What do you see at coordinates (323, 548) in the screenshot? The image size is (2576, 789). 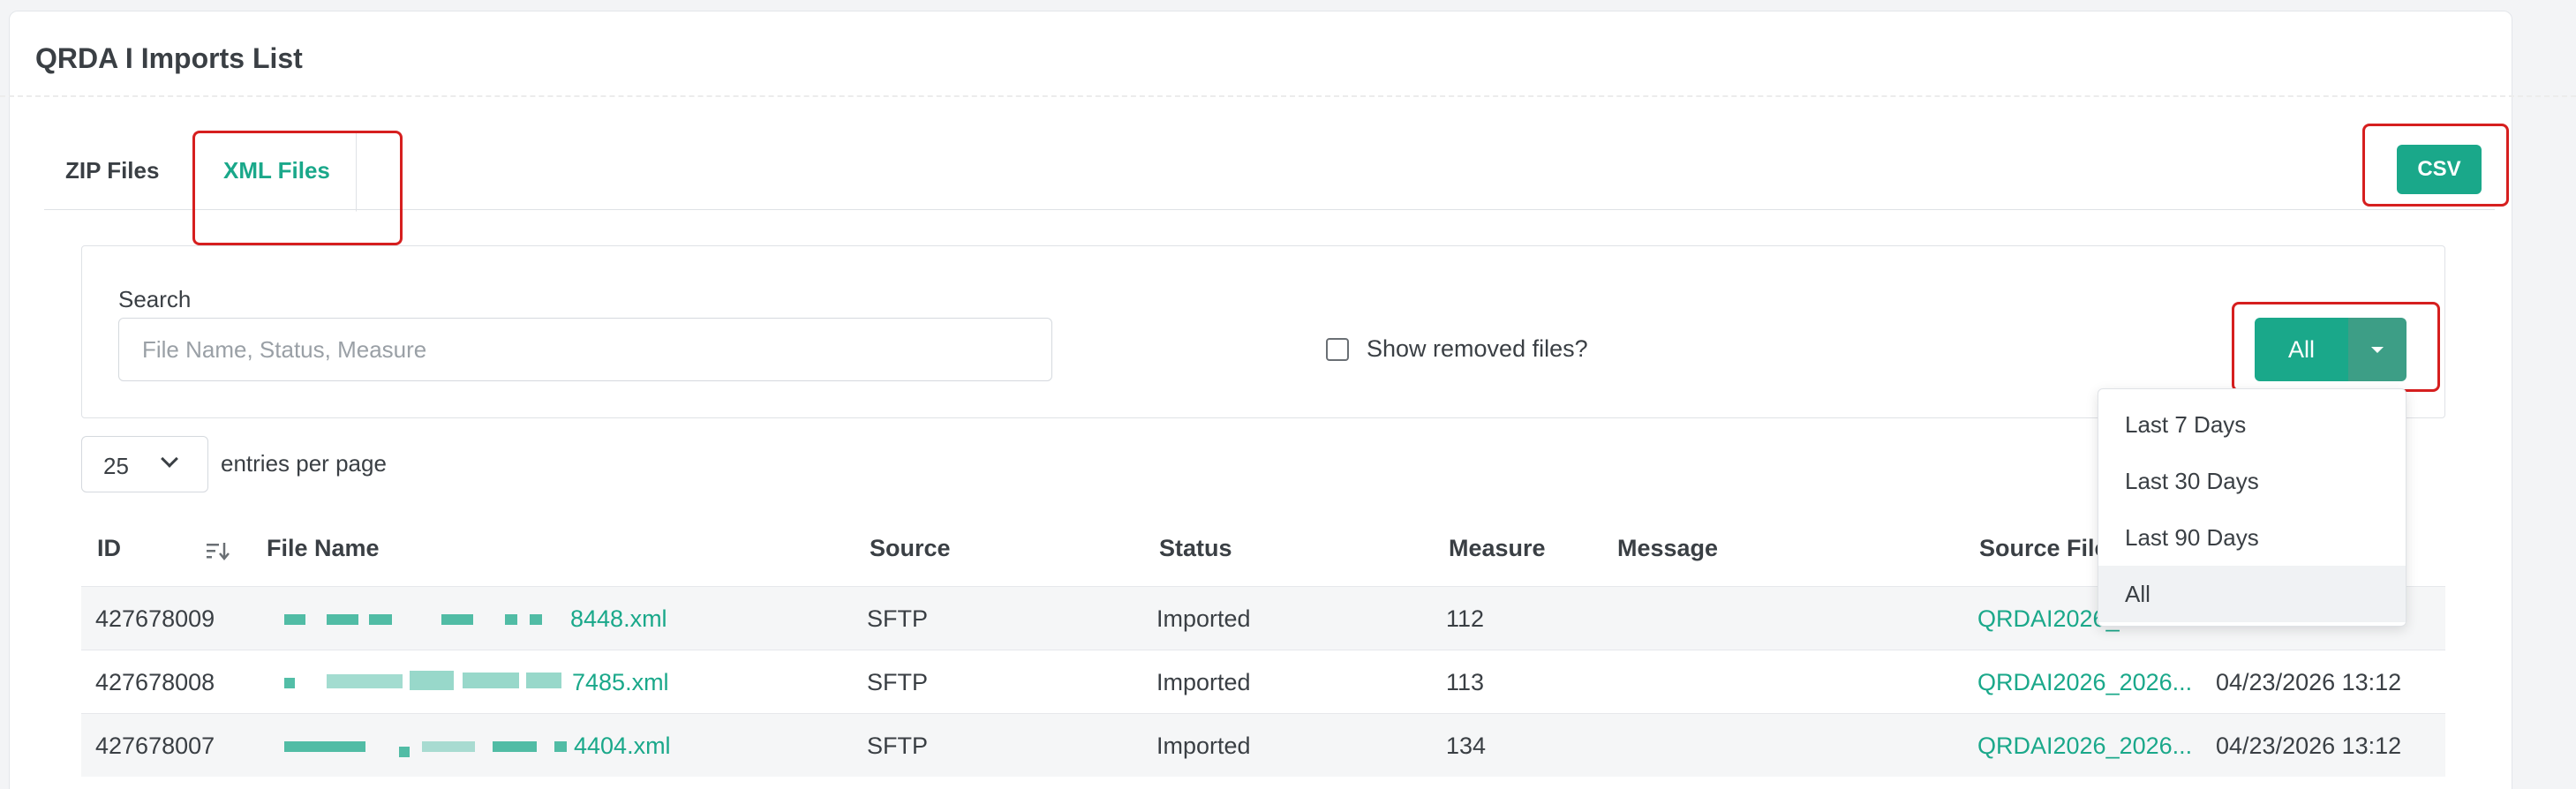 I see `column-header-file-name: File Name` at bounding box center [323, 548].